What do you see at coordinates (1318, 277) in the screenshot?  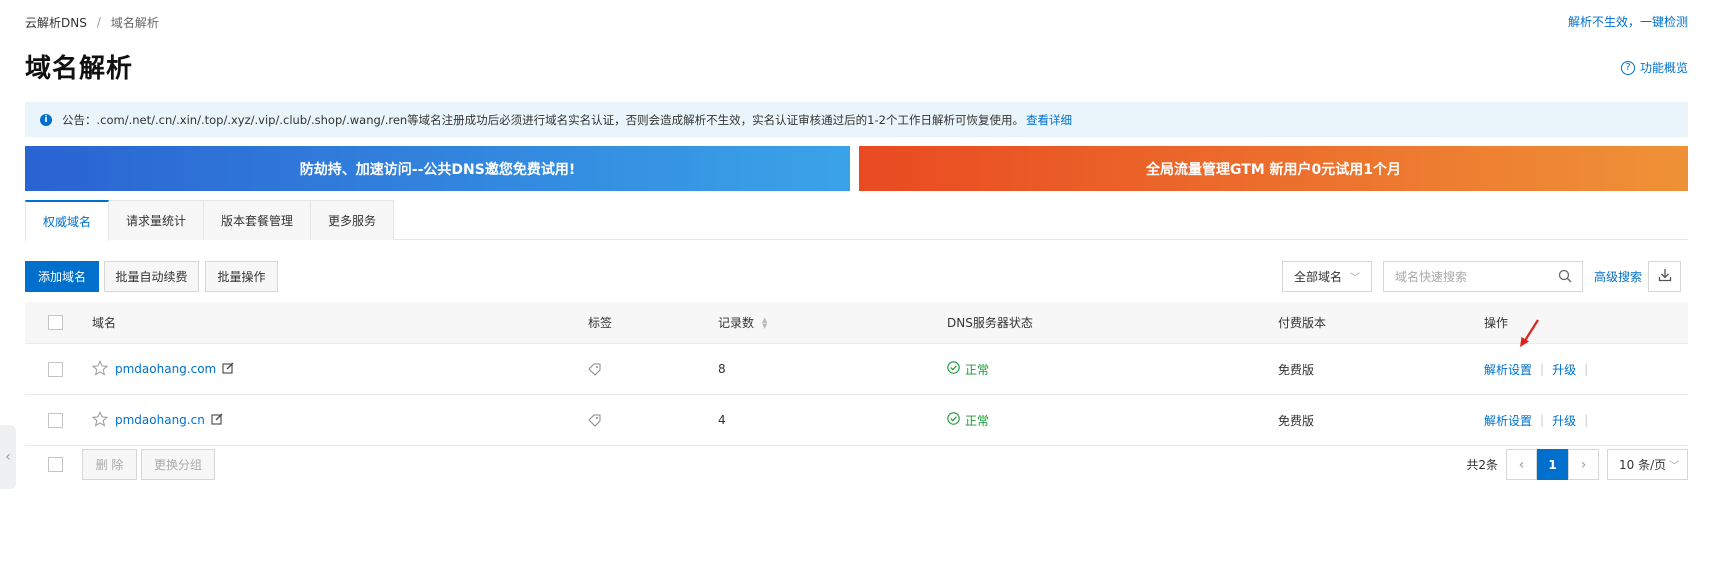 I see `filter-select-value: 全部域名` at bounding box center [1318, 277].